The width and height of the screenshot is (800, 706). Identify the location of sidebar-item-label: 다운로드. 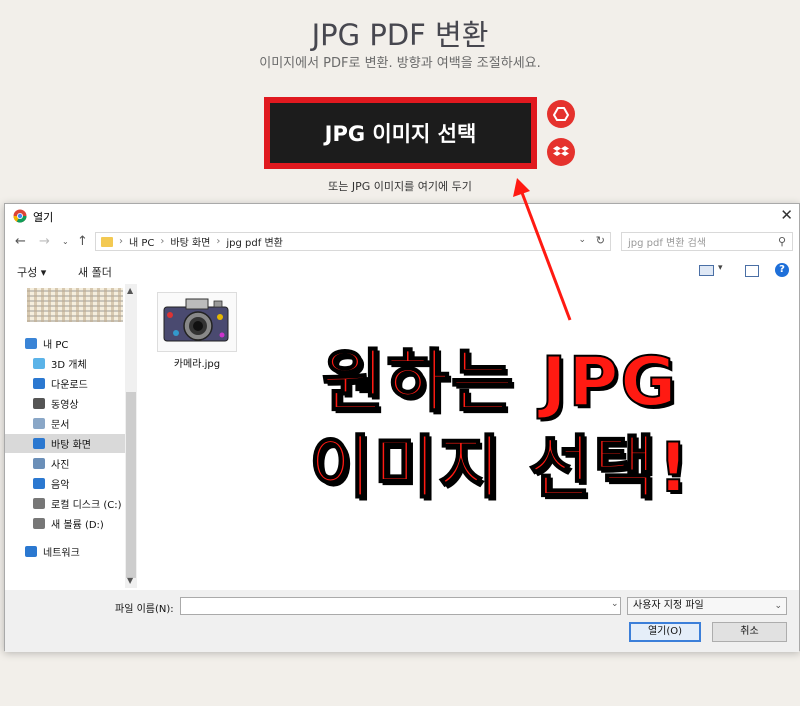
(69, 385).